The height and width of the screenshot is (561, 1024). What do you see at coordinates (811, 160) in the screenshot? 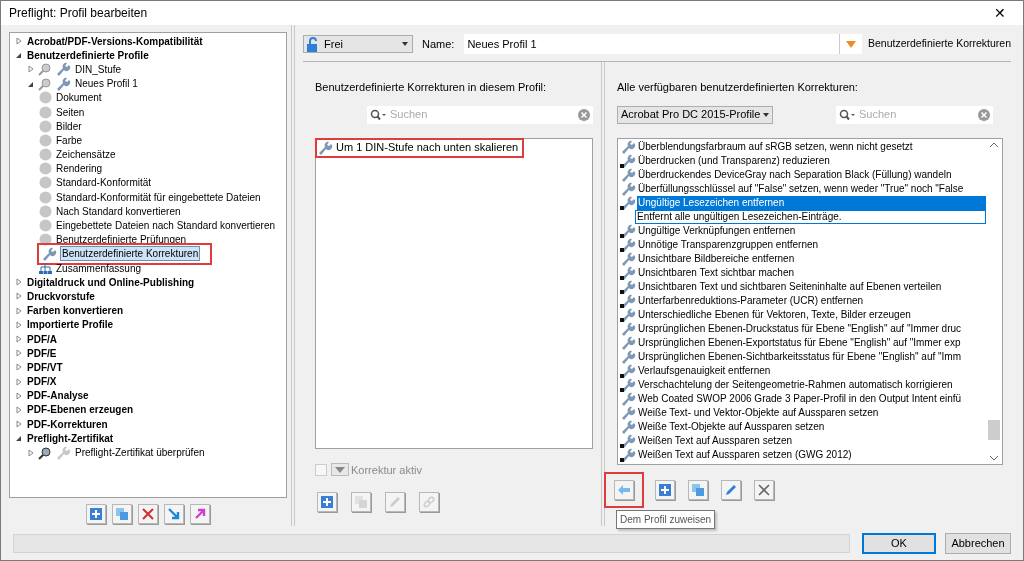
I see `list-item: Überdrucken (und Transparenz) reduzieren` at bounding box center [811, 160].